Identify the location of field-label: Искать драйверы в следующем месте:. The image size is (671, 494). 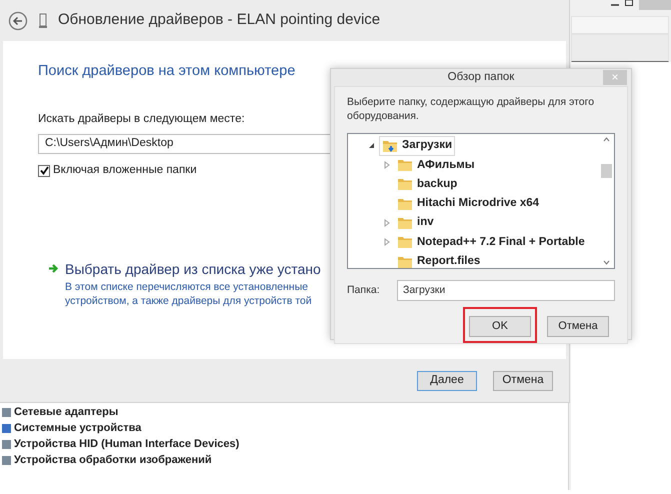
(141, 119).